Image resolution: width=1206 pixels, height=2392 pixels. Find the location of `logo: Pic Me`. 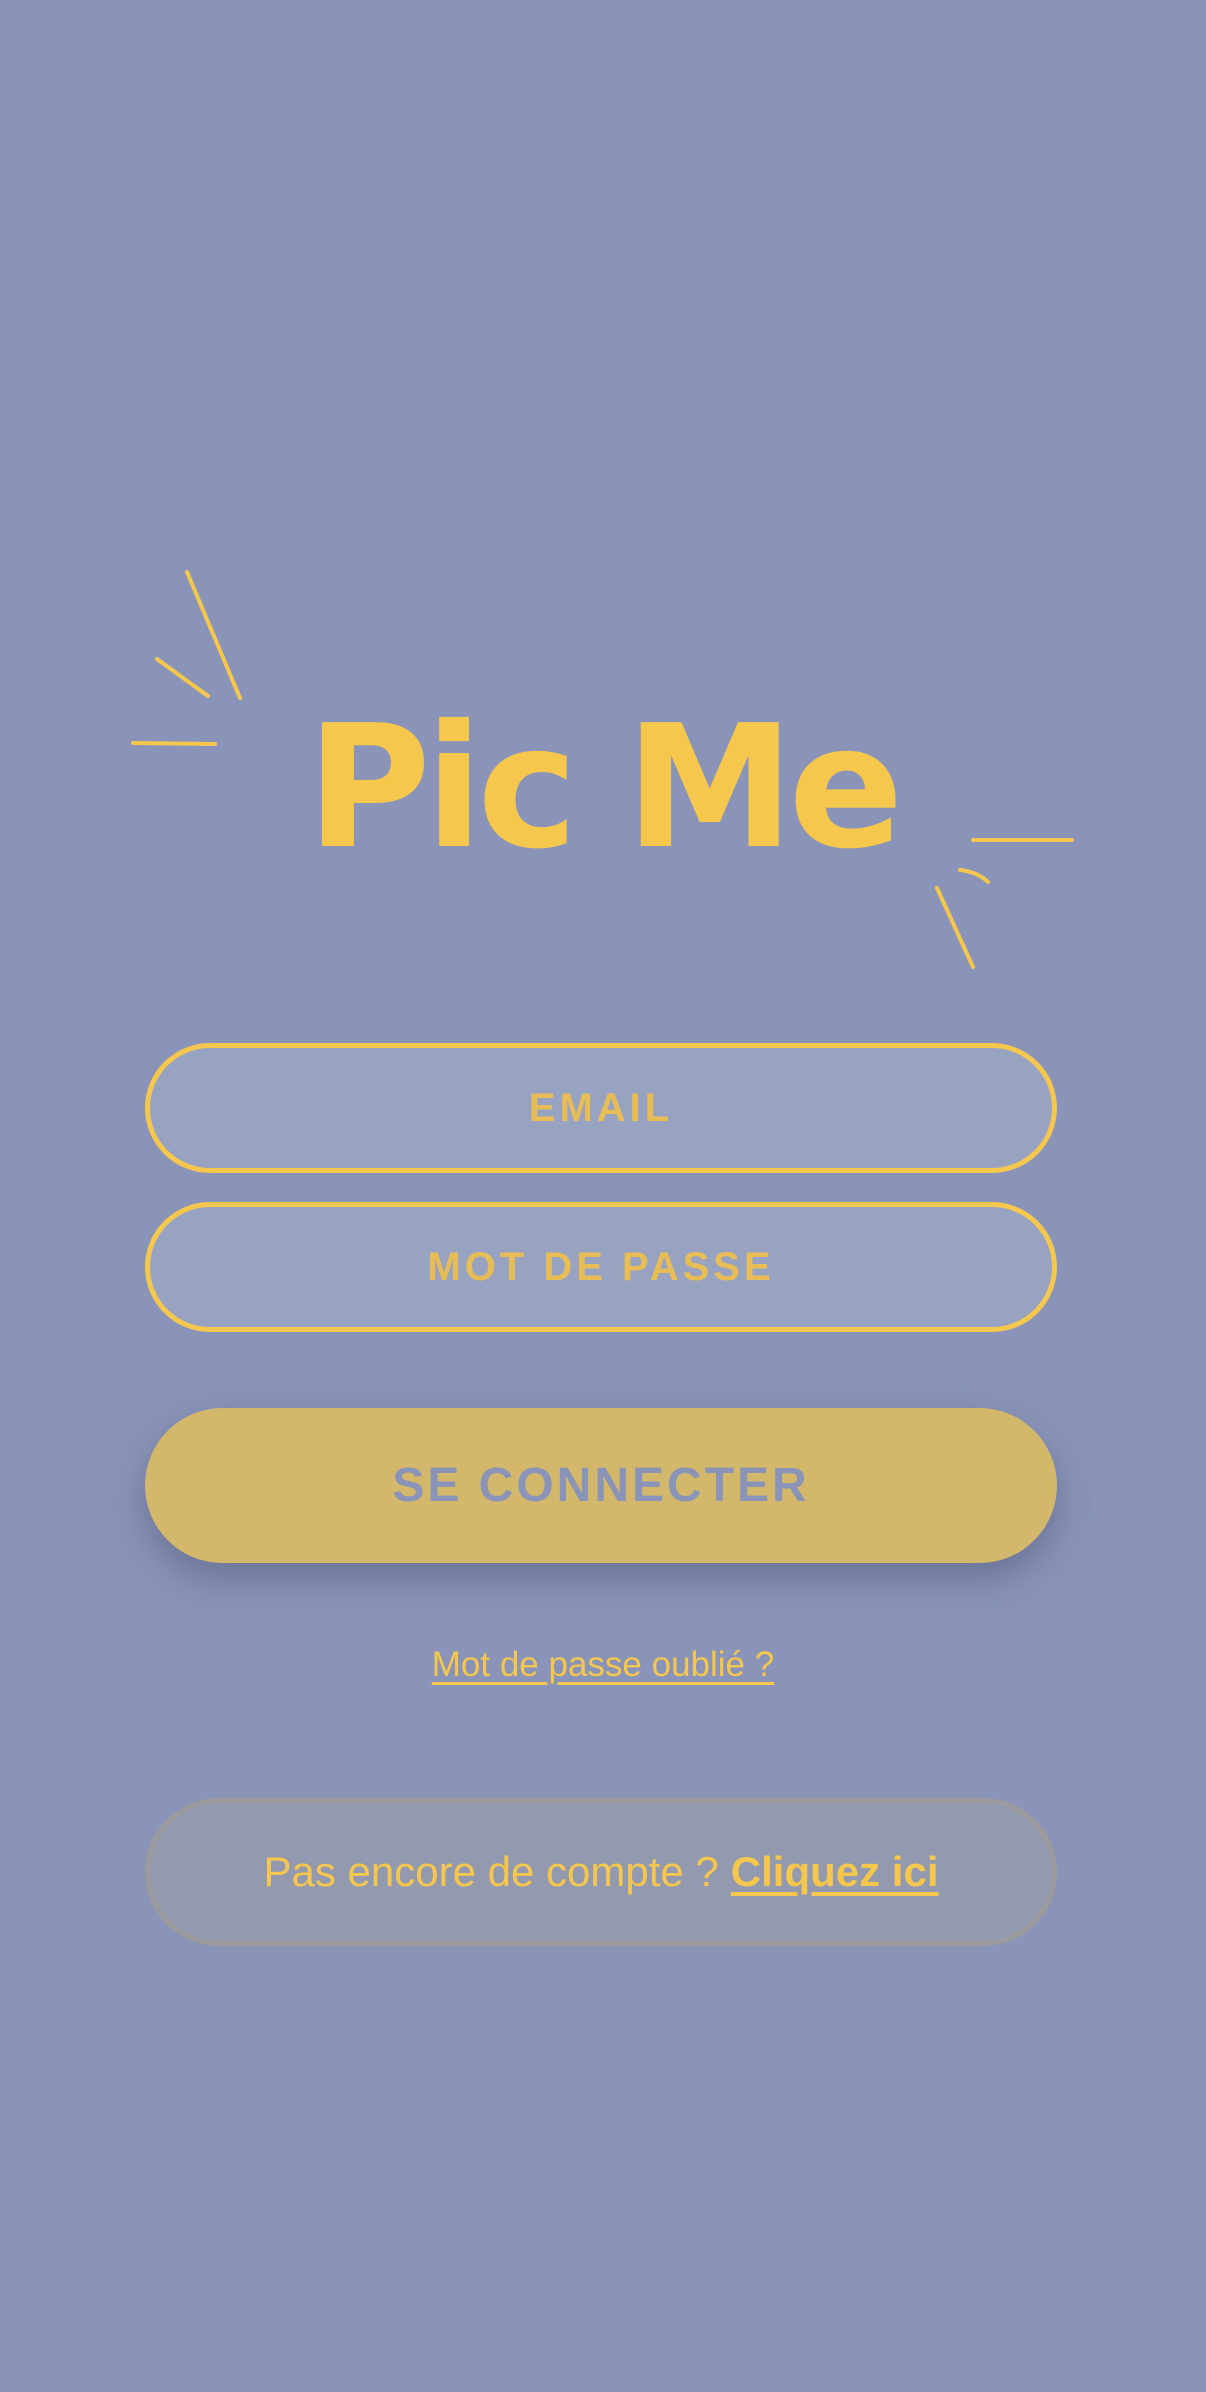

logo: Pic Me is located at coordinates (602, 769).